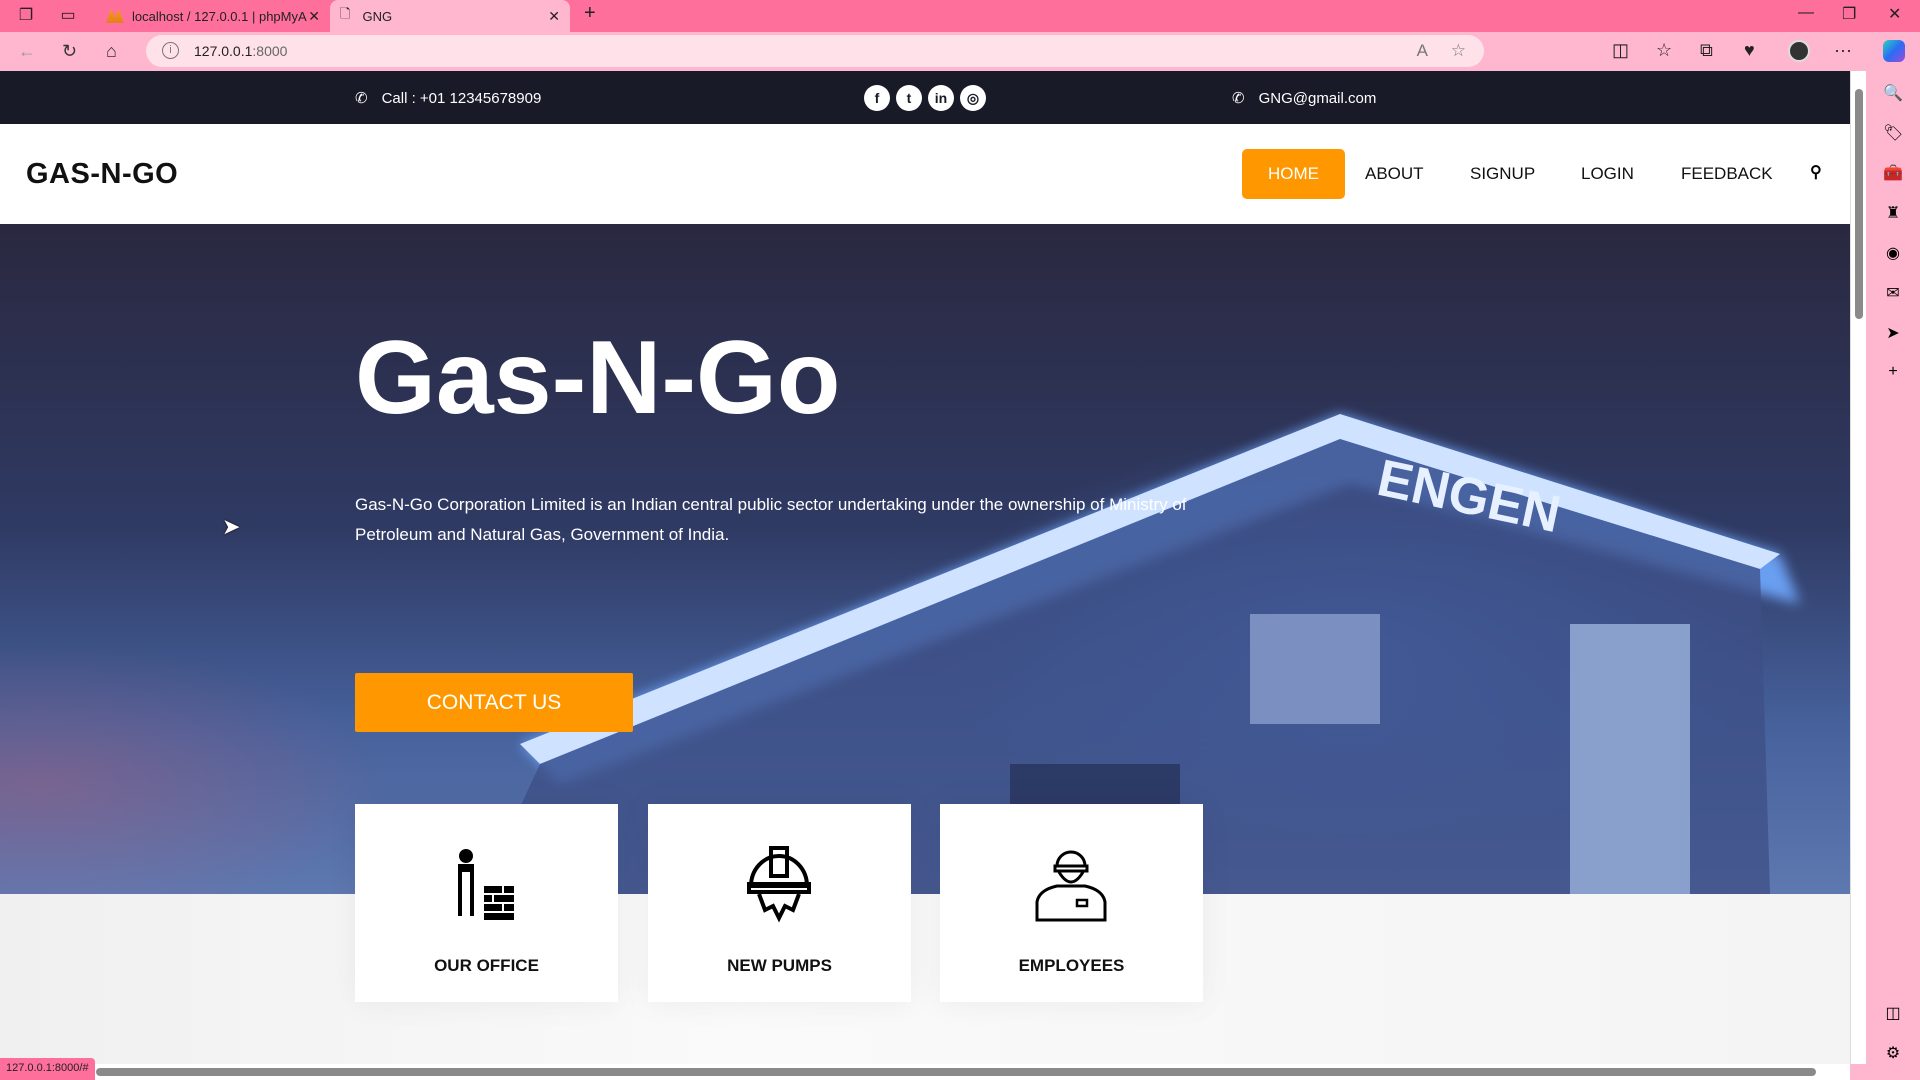 This screenshot has width=1920, height=1080. Describe the element at coordinates (494, 702) in the screenshot. I see `contact-us-button: CONTACT US` at that location.